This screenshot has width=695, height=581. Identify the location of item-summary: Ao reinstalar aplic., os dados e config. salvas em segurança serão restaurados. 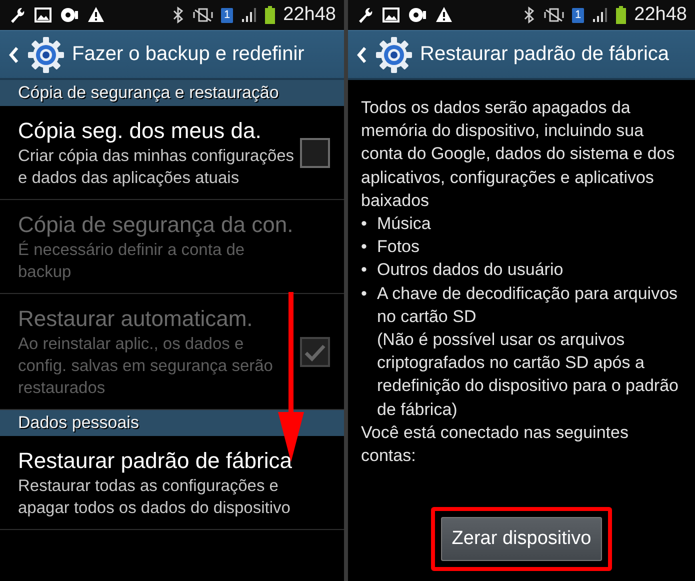
(146, 366).